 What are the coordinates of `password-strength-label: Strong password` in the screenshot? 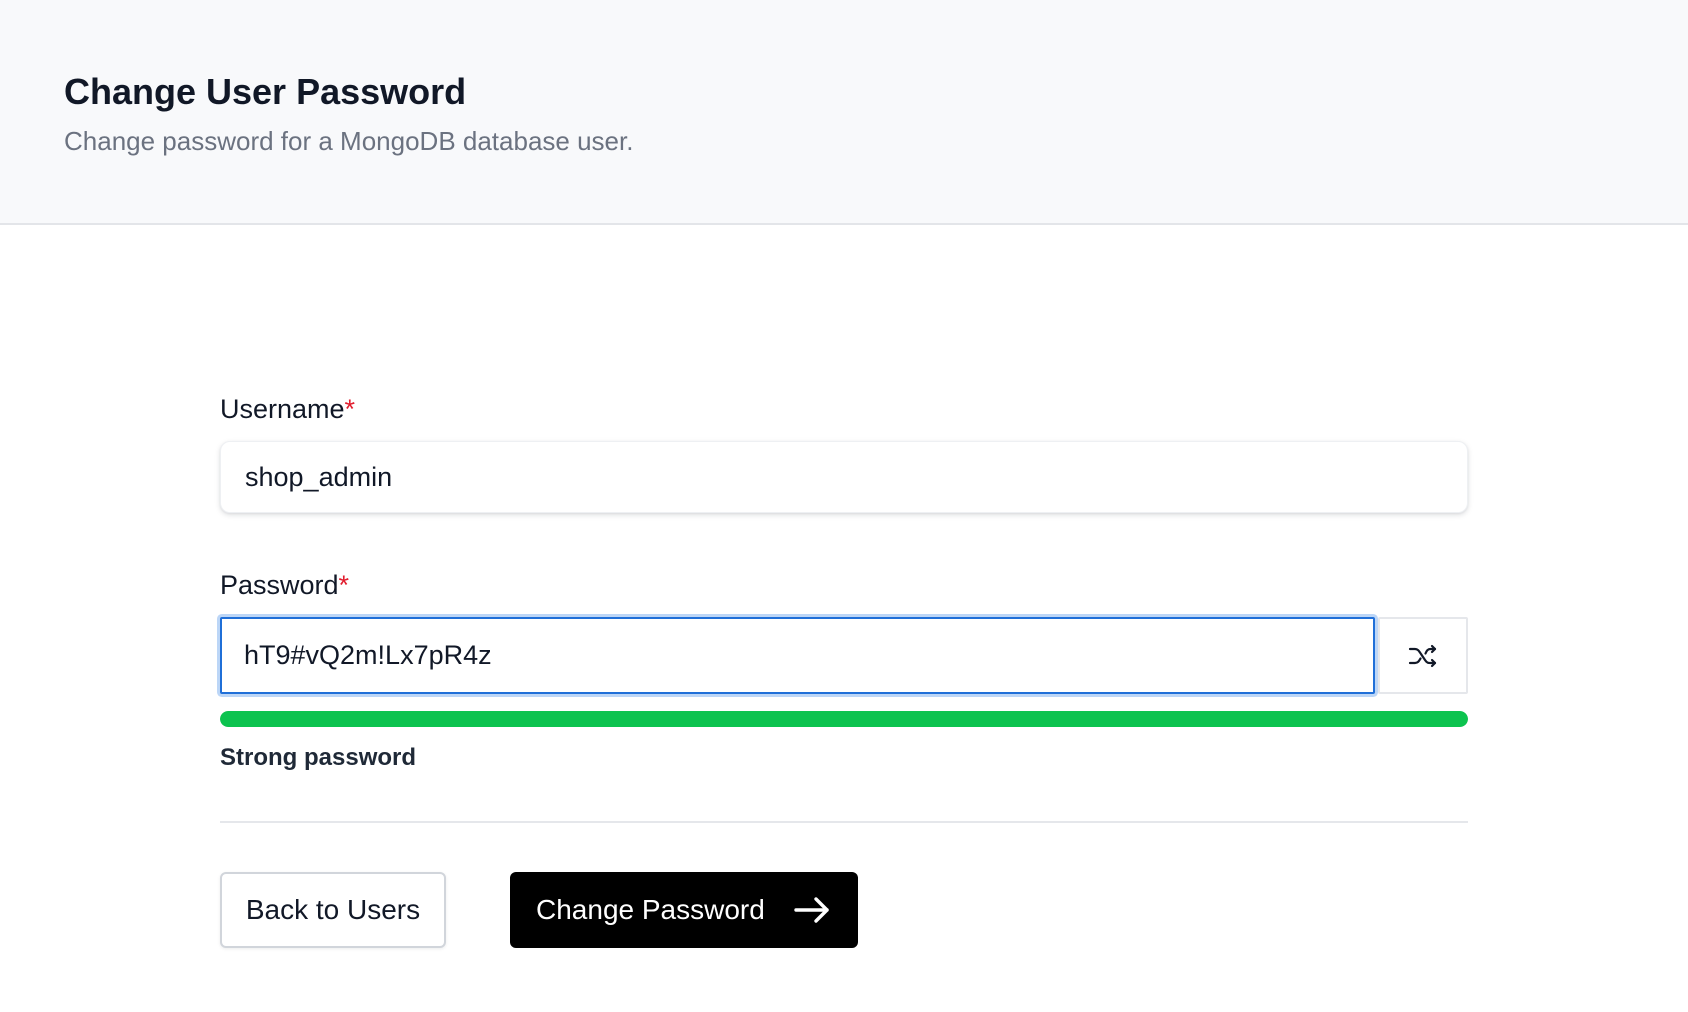 It's located at (318, 757).